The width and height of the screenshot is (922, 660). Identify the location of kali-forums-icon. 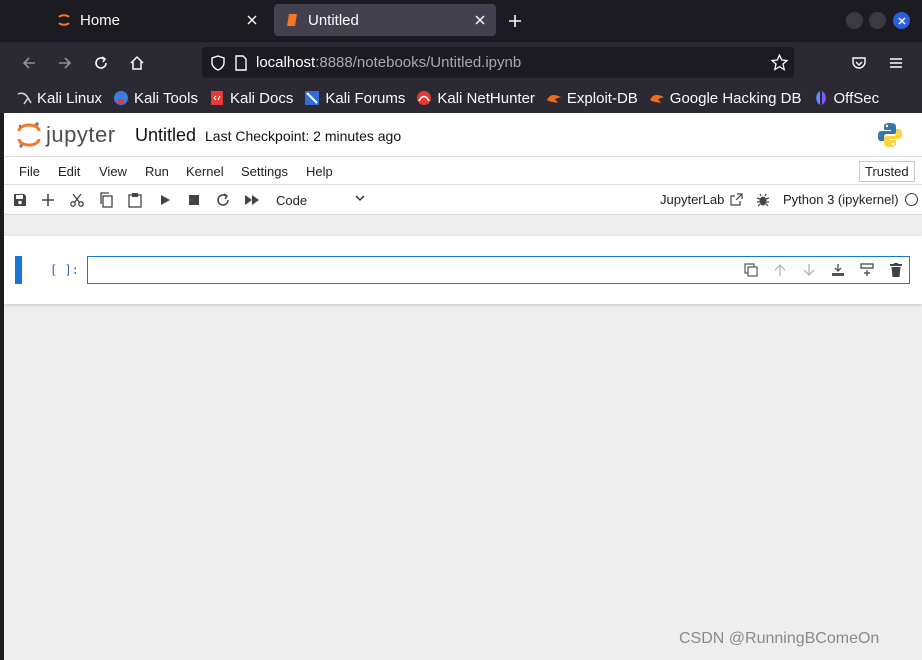
(312, 98).